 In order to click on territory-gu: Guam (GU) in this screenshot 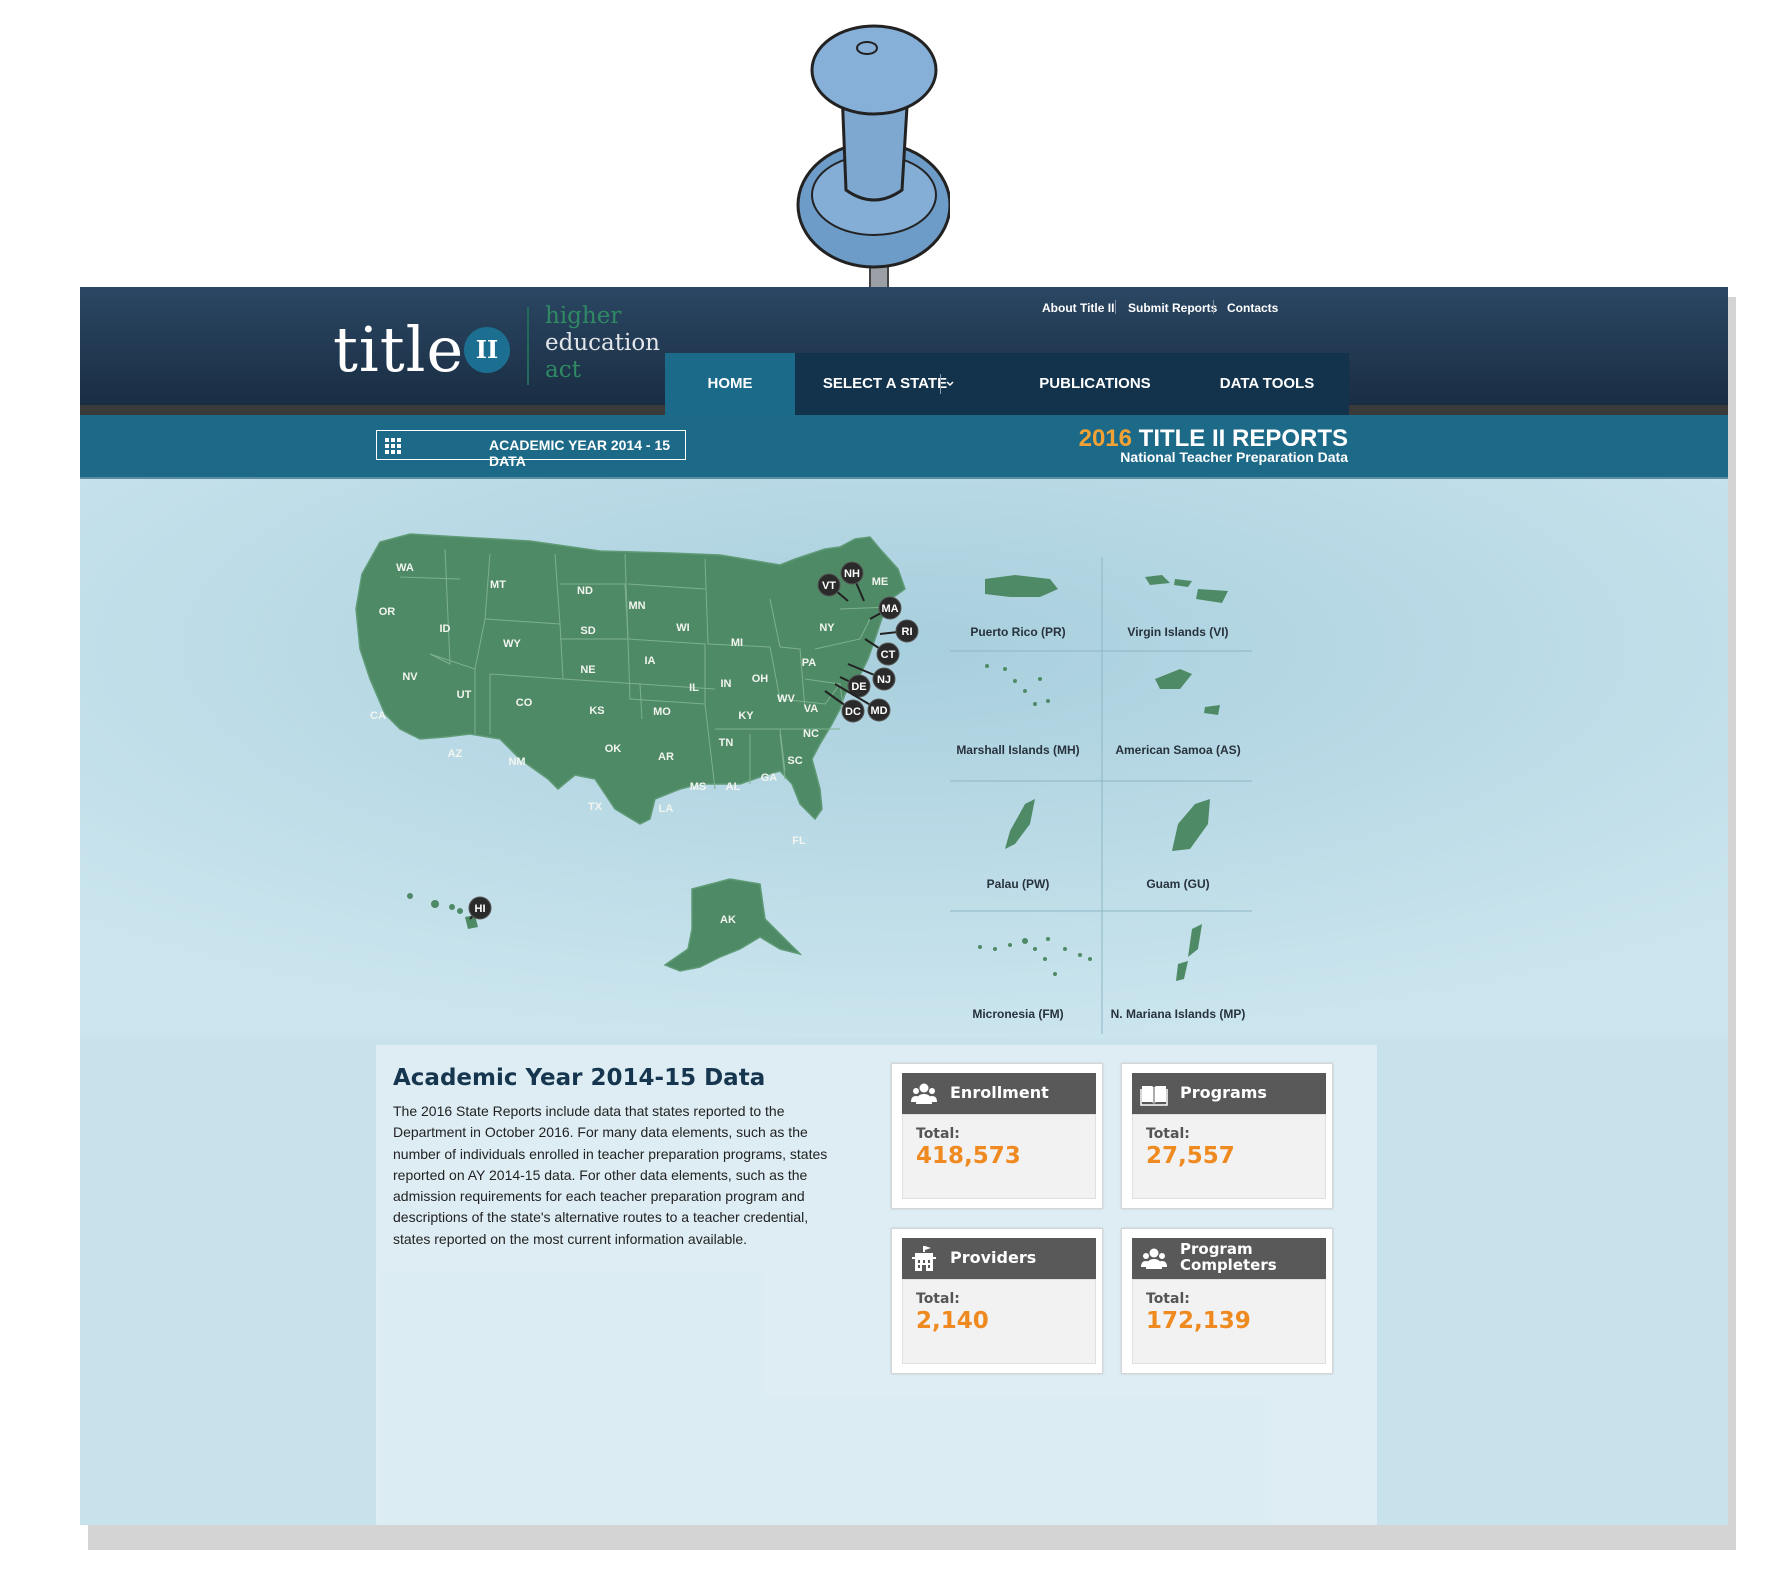, I will do `click(1177, 884)`.